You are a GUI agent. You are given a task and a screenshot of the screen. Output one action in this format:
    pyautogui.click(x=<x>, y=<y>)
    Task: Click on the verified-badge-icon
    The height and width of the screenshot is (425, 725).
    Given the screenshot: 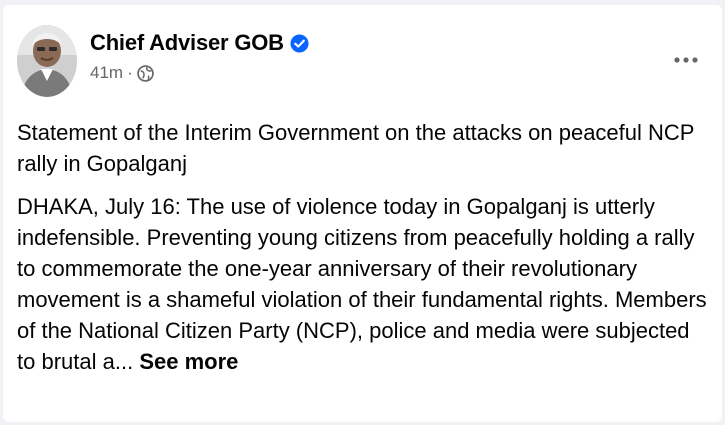 What is the action you would take?
    pyautogui.click(x=299, y=43)
    